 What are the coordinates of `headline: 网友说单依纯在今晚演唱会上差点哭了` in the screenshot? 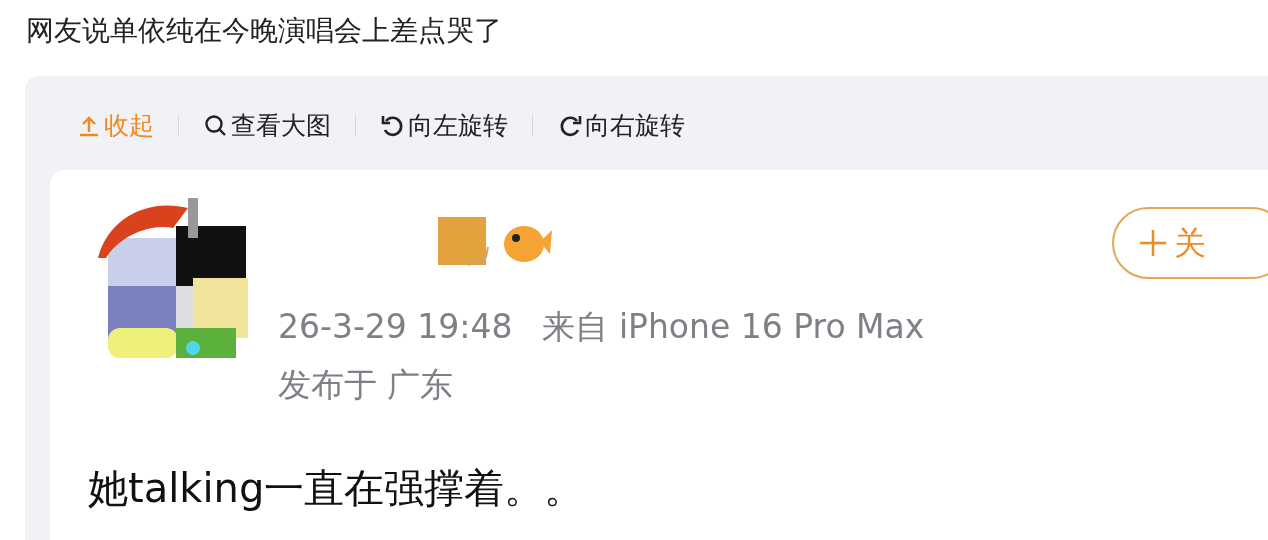 It's located at (264, 31).